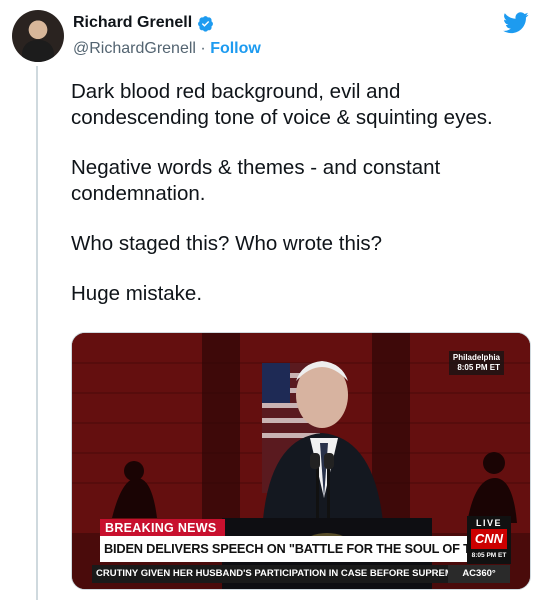 This screenshot has height=600, width=545. I want to click on thread-line, so click(37, 333).